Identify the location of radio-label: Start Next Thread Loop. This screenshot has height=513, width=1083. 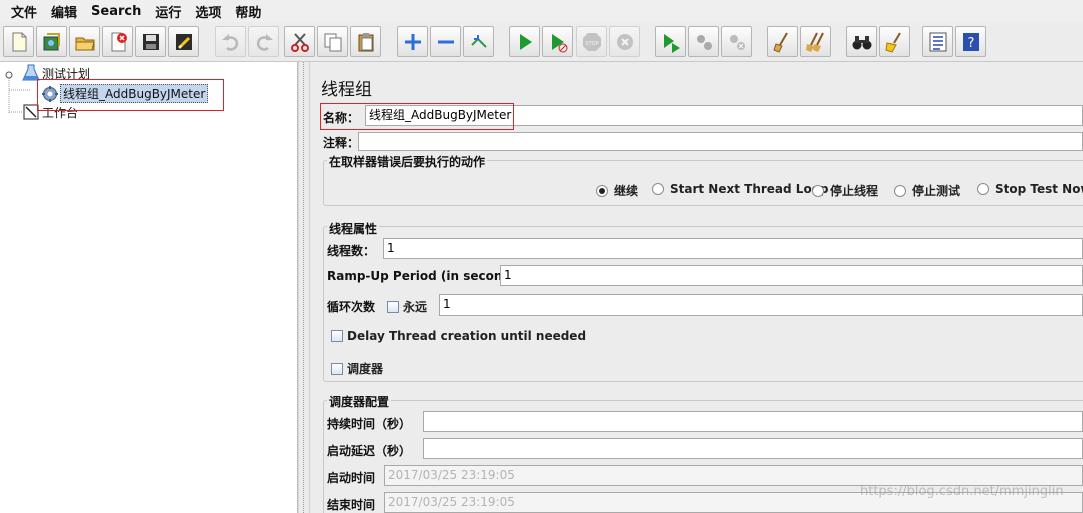
(749, 189).